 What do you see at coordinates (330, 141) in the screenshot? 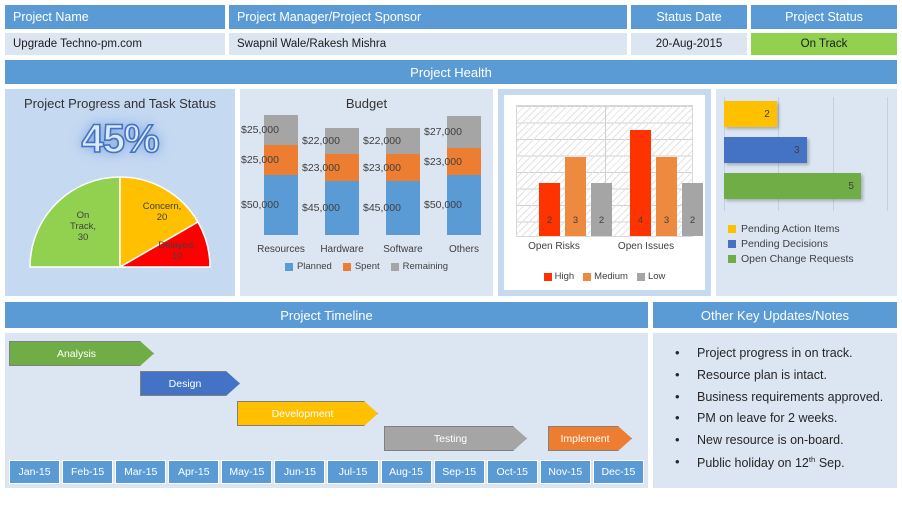
I see `budget-seg-remaining: $22,000` at bounding box center [330, 141].